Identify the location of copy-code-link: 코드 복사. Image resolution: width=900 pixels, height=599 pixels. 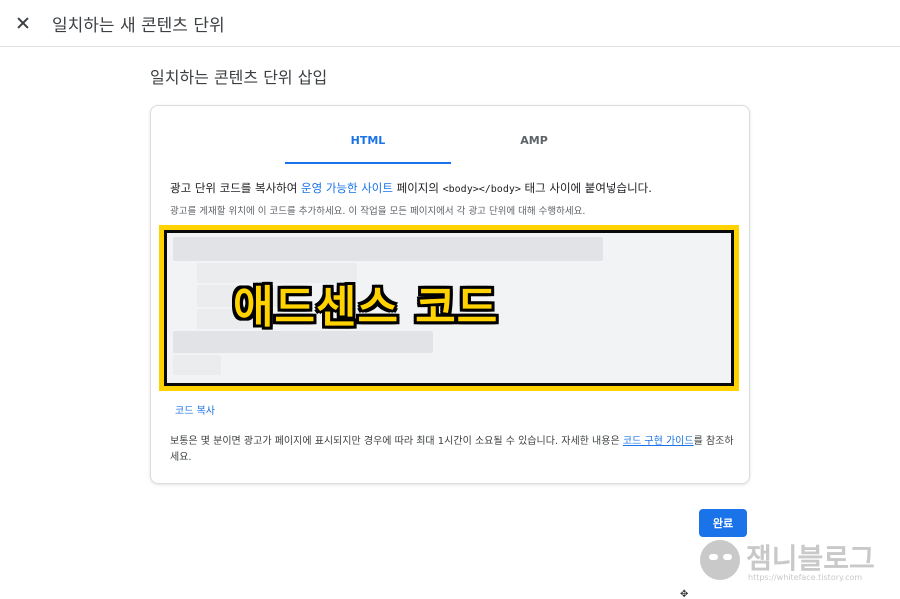
(195, 409).